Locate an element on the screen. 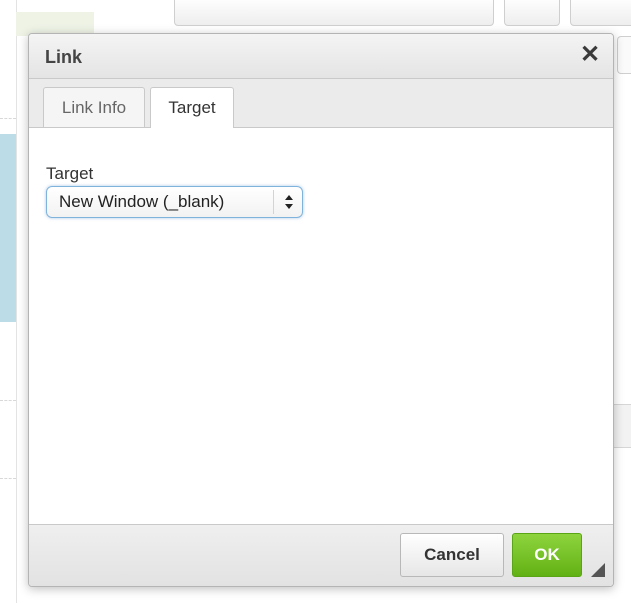 Image resolution: width=631 pixels, height=604 pixels. dialog-titlebar: Link ✕ is located at coordinates (321, 56).